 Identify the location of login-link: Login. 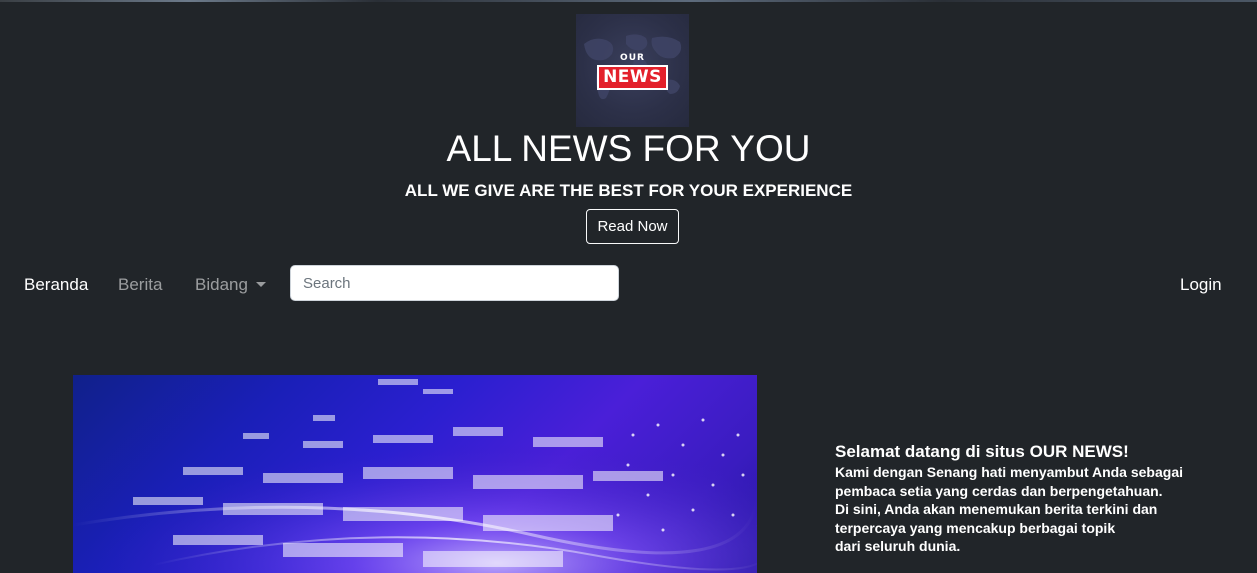
(1201, 285).